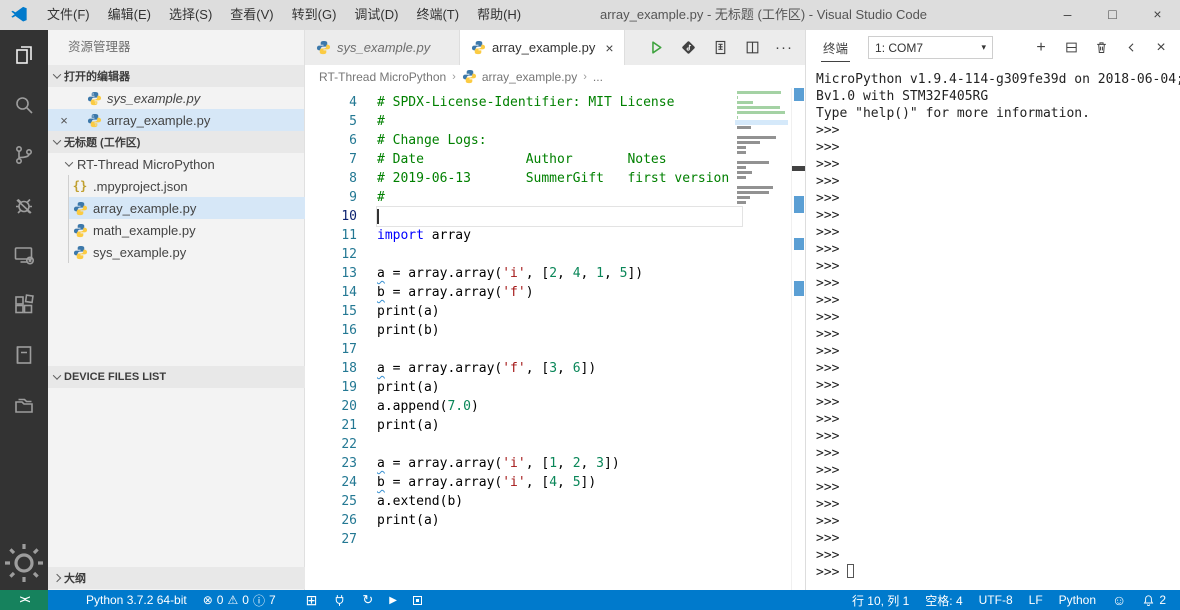 The image size is (1180, 610). What do you see at coordinates (529, 77) in the screenshot?
I see `breadcrumb-file: array_example.py` at bounding box center [529, 77].